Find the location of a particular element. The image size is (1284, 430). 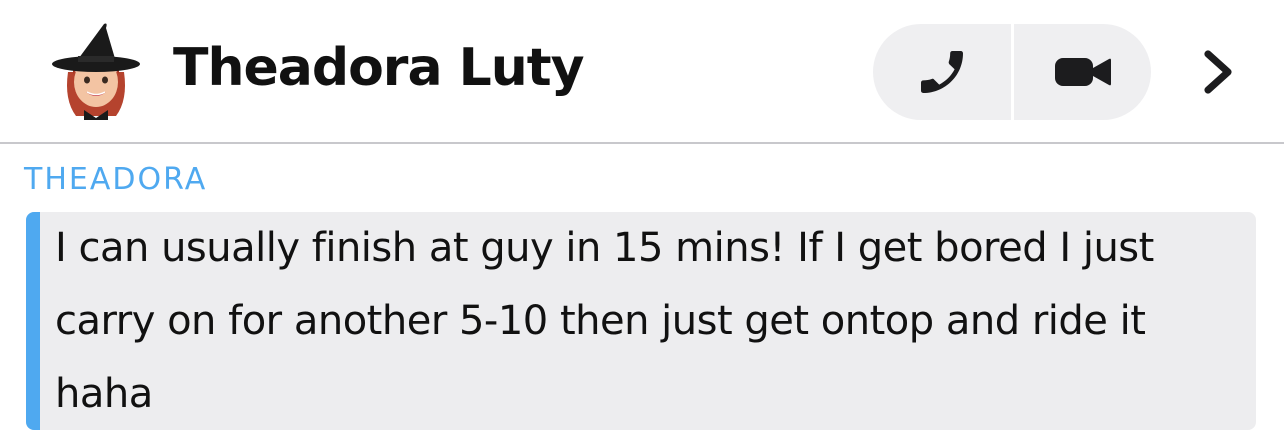

contact-name: Theadora Luty is located at coordinates (379, 68).